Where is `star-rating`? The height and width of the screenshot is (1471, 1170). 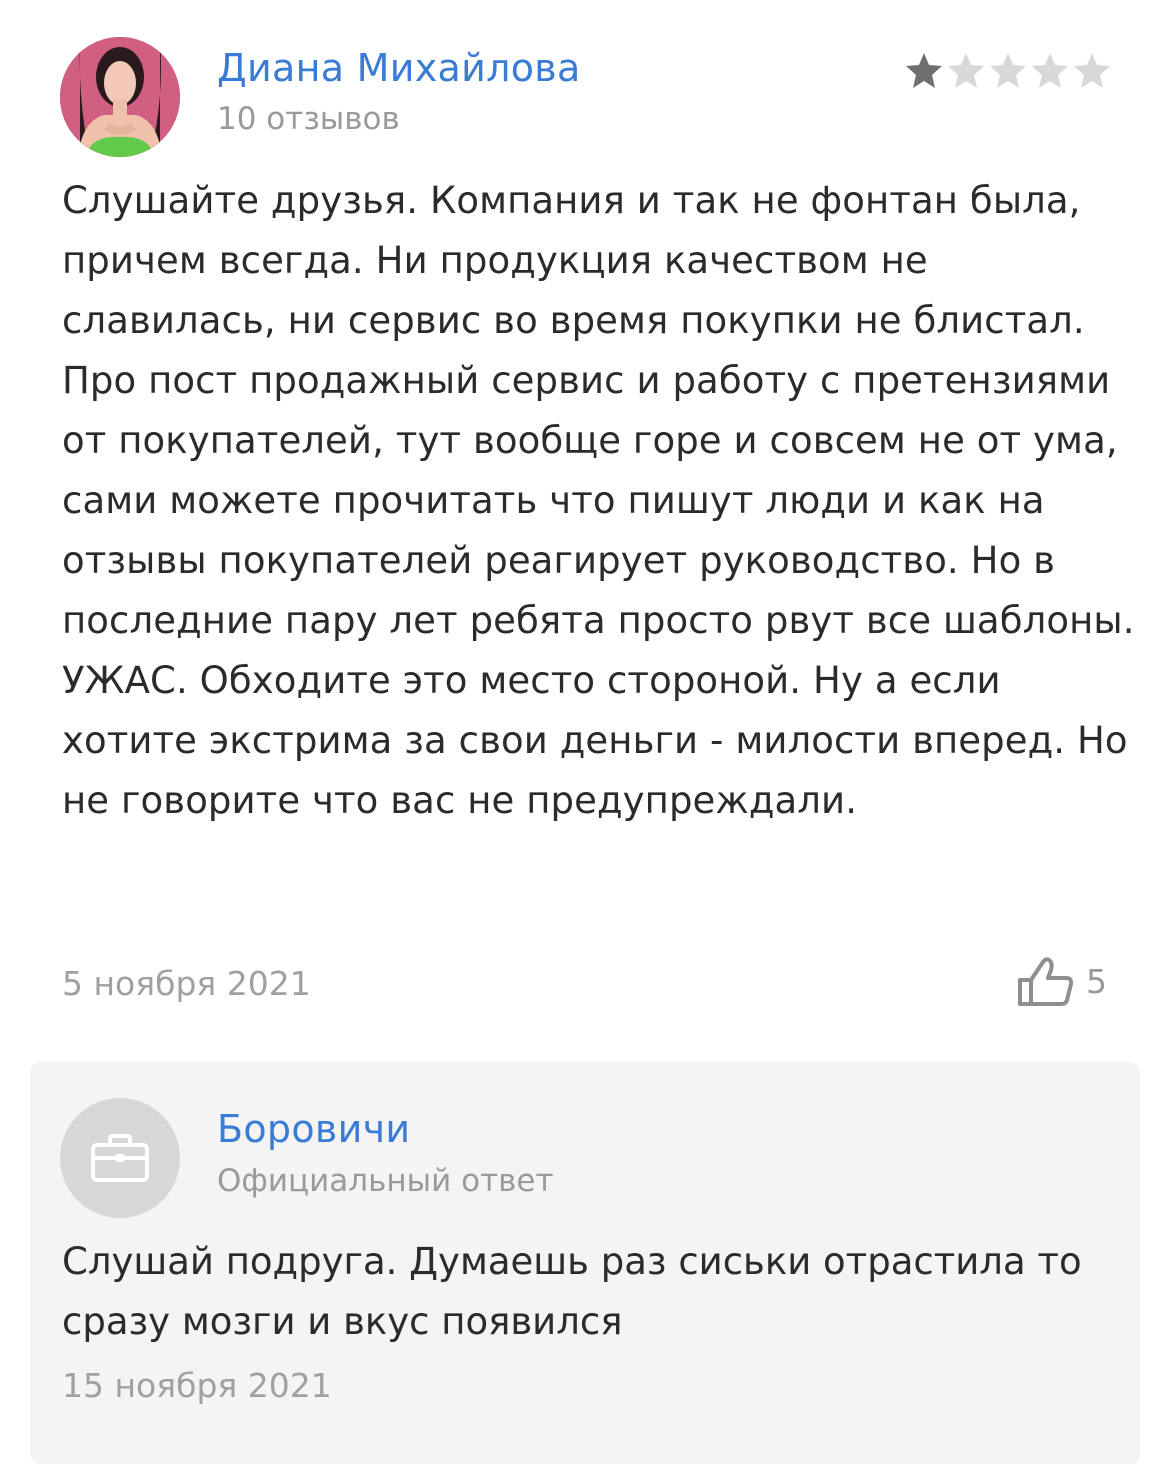 star-rating is located at coordinates (1009, 70).